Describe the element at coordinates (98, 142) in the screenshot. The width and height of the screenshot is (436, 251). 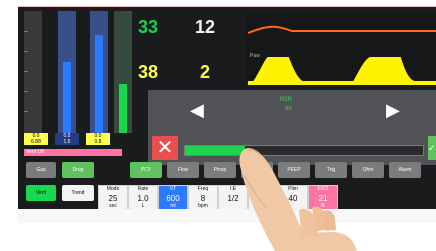
I see `gauge-bottom-value: 0.8` at that location.